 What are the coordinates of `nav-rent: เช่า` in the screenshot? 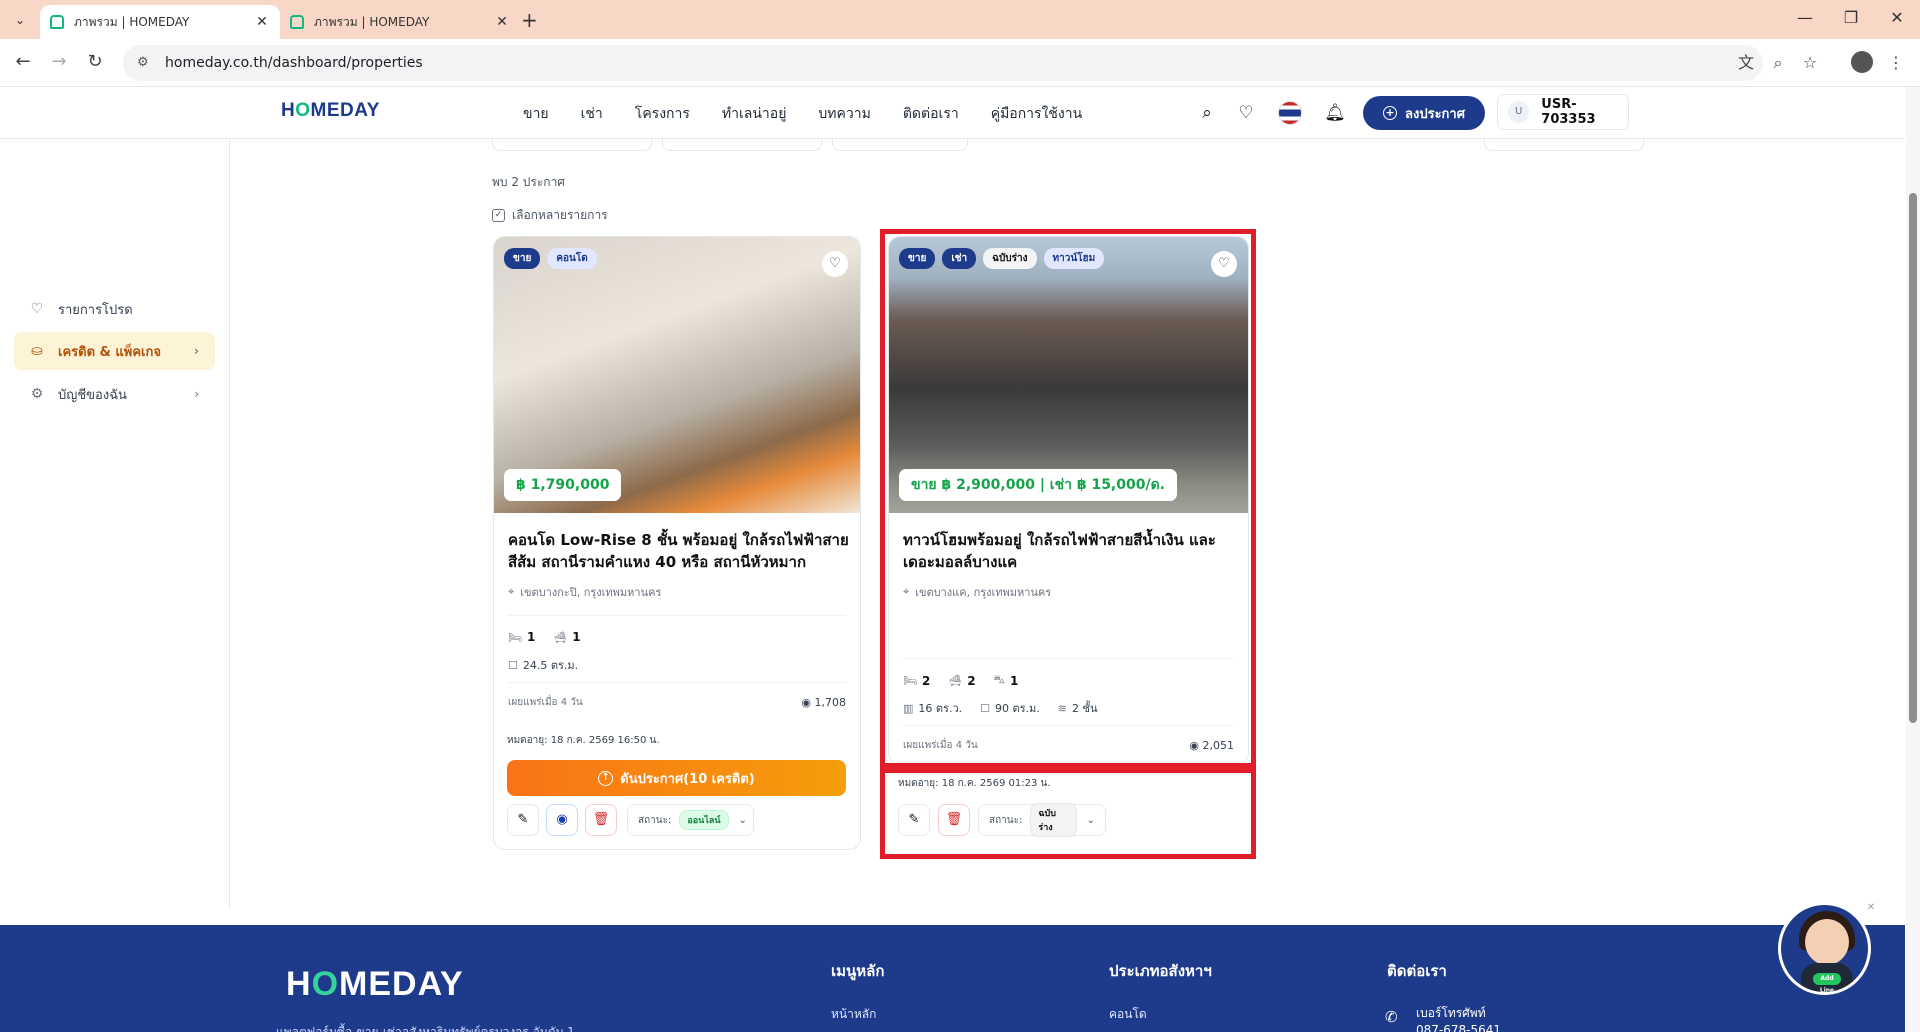 It's located at (592, 114).